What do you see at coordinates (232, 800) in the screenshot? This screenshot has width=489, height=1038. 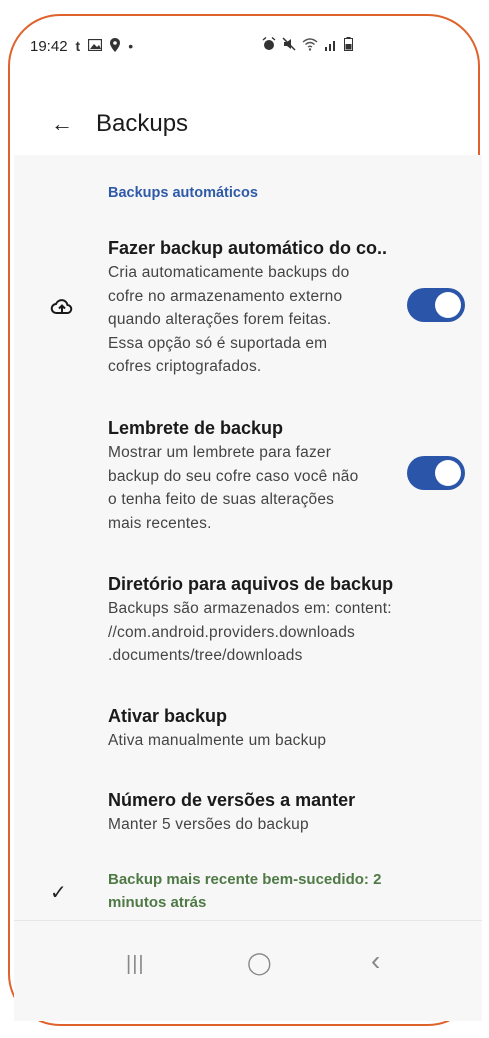 I see `versions-title: Número de versões a manter` at bounding box center [232, 800].